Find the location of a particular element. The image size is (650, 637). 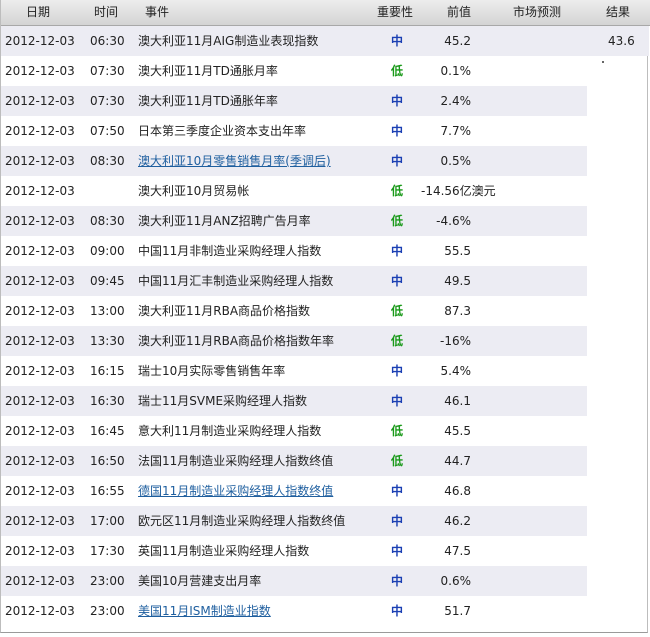

event-link: 澳大利亚10月零售销售月率(季调后) is located at coordinates (234, 161).